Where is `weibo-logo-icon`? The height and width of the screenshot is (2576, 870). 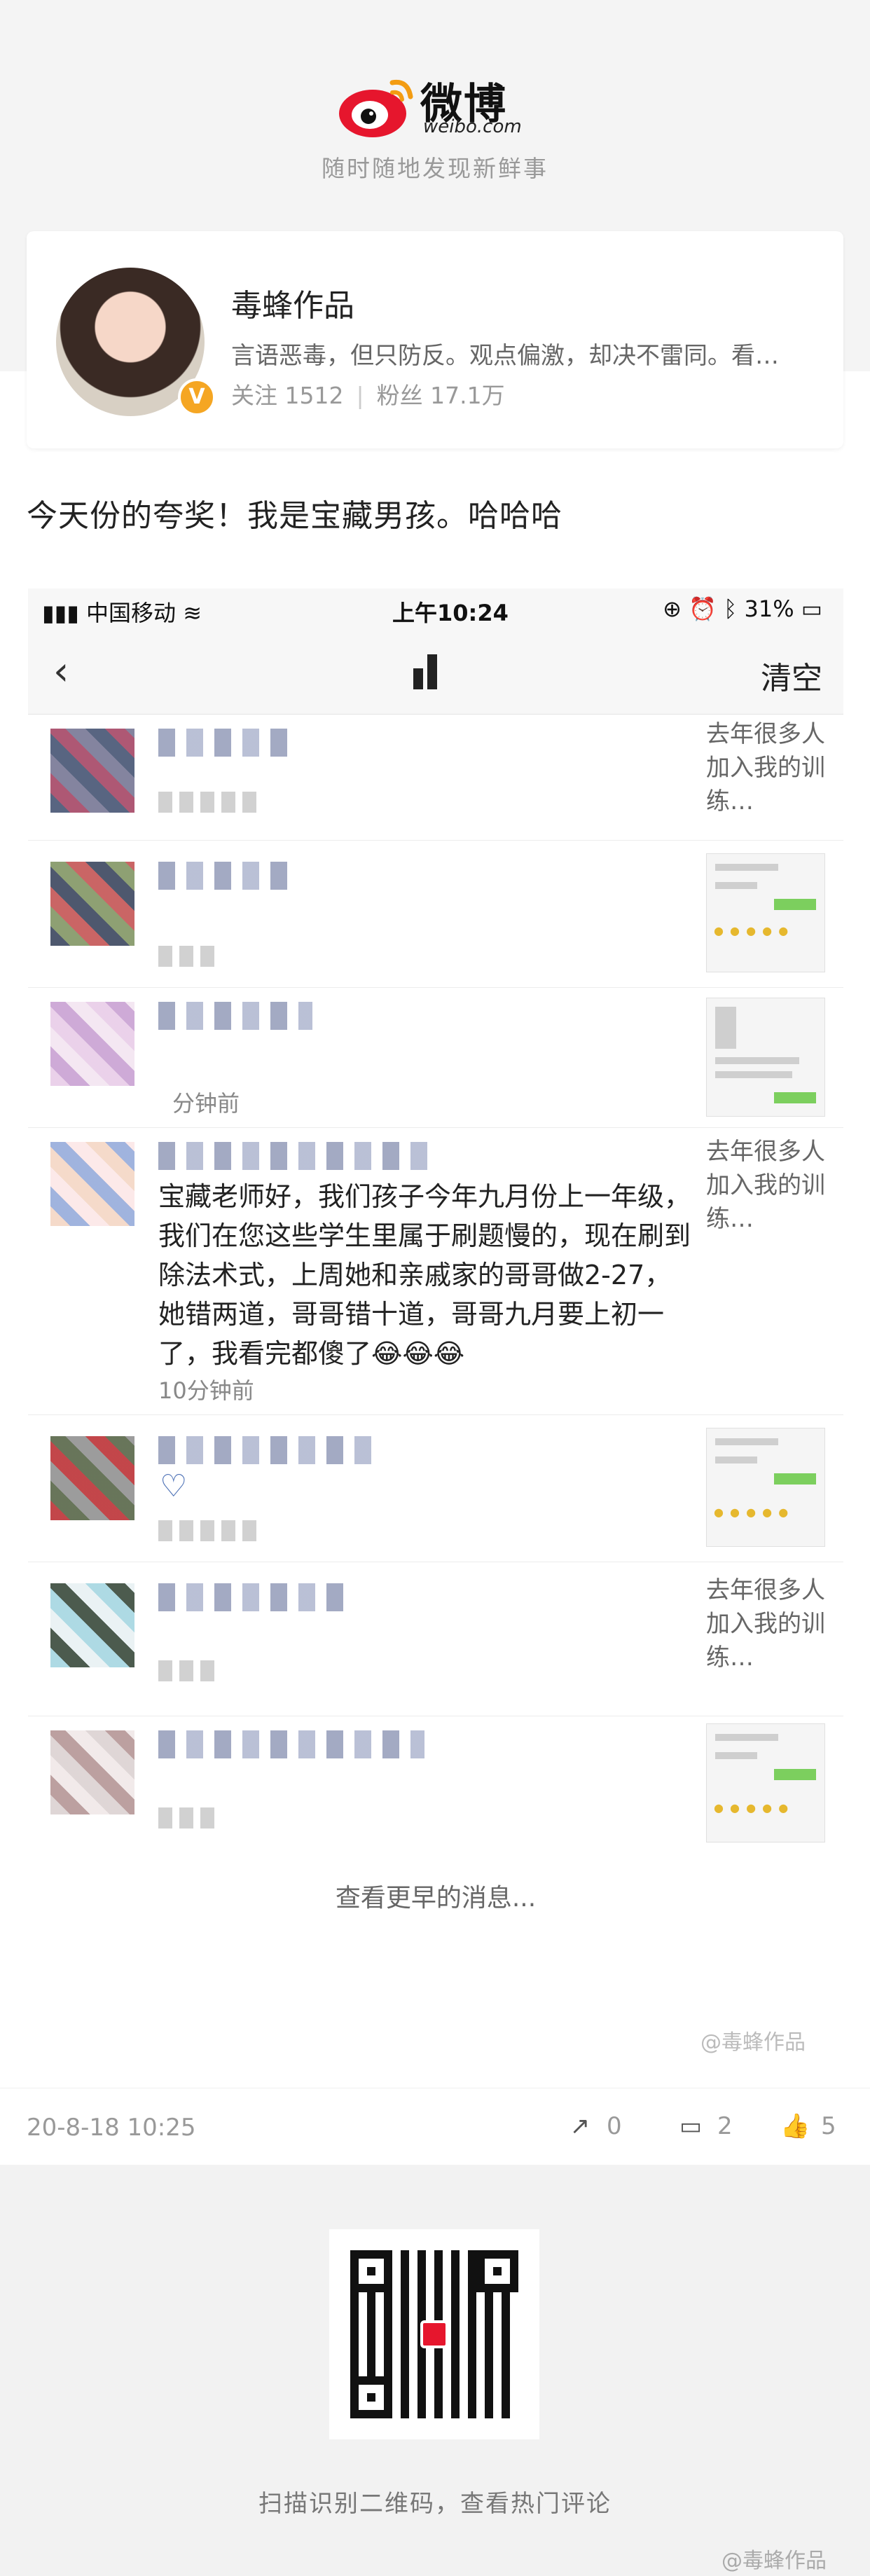 weibo-logo-icon is located at coordinates (434, 2334).